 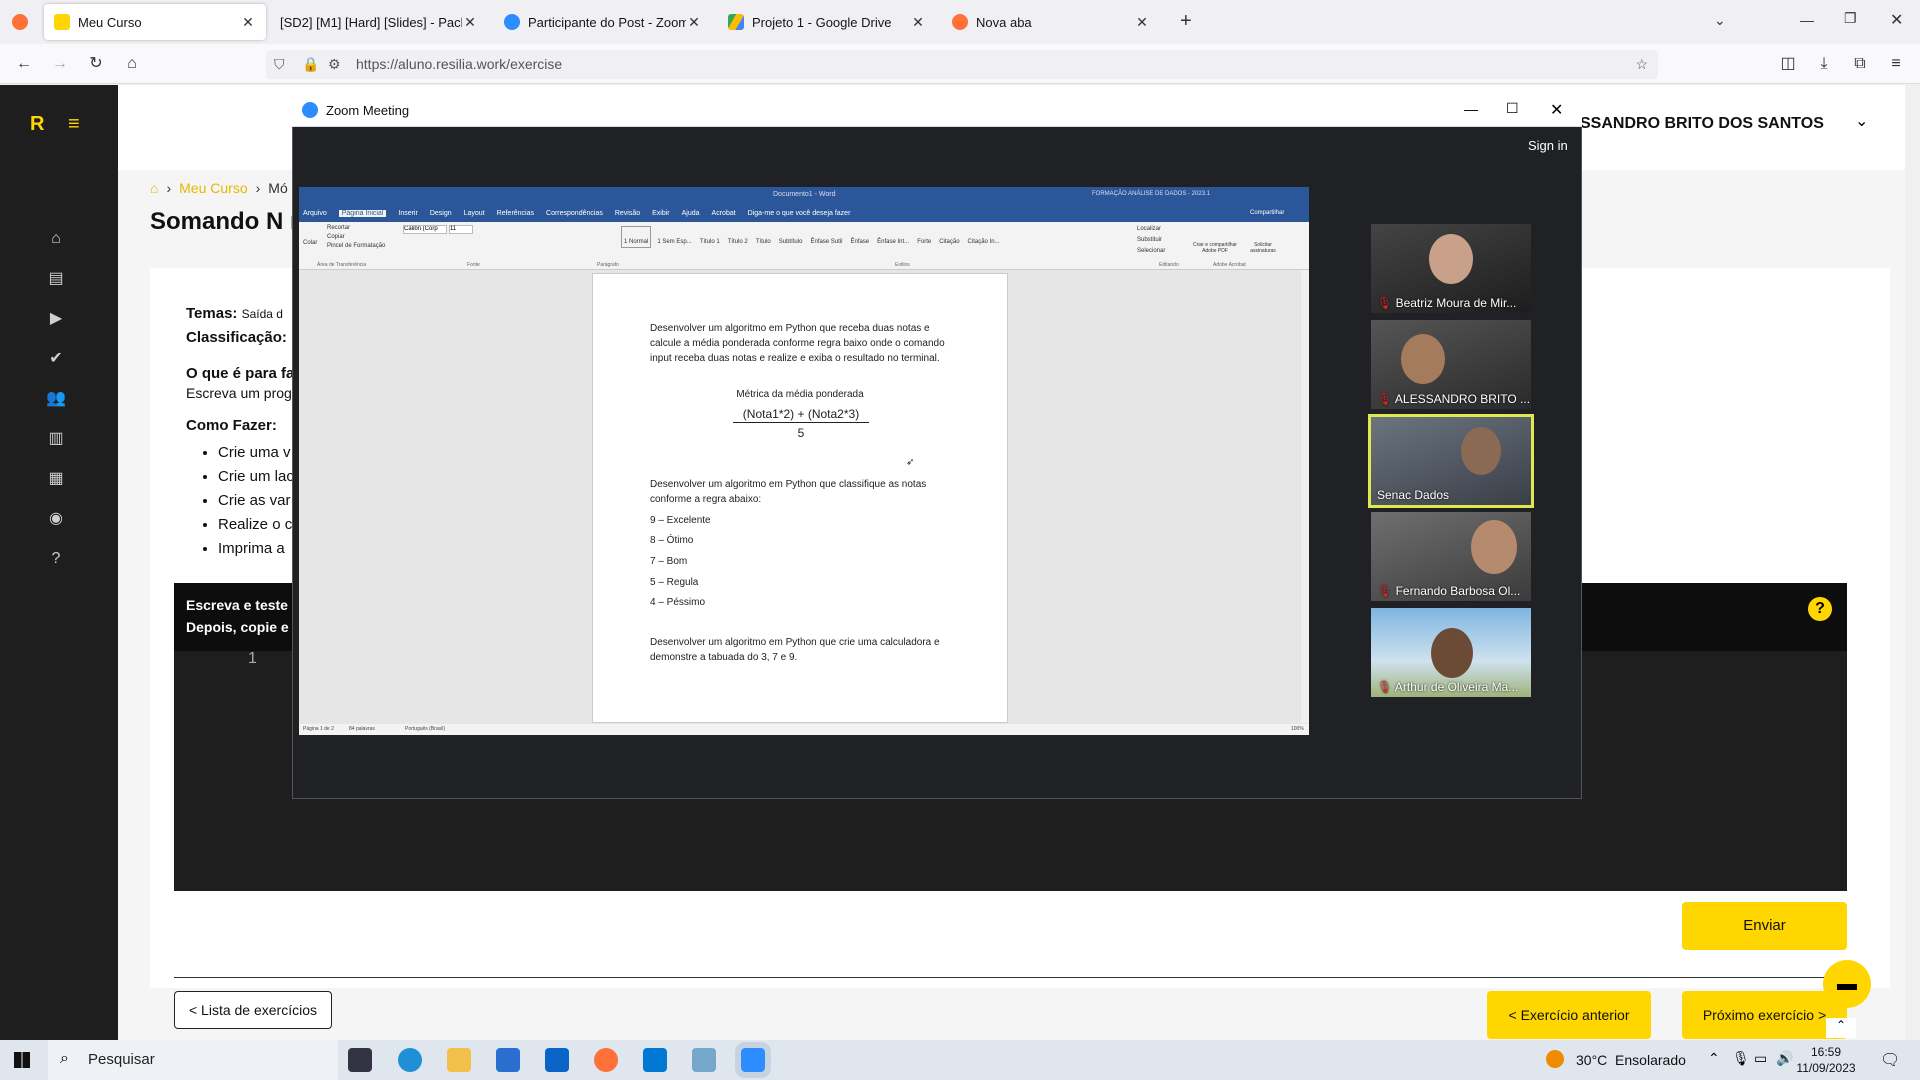 I want to click on word-menu-item: Referências, so click(x=515, y=213).